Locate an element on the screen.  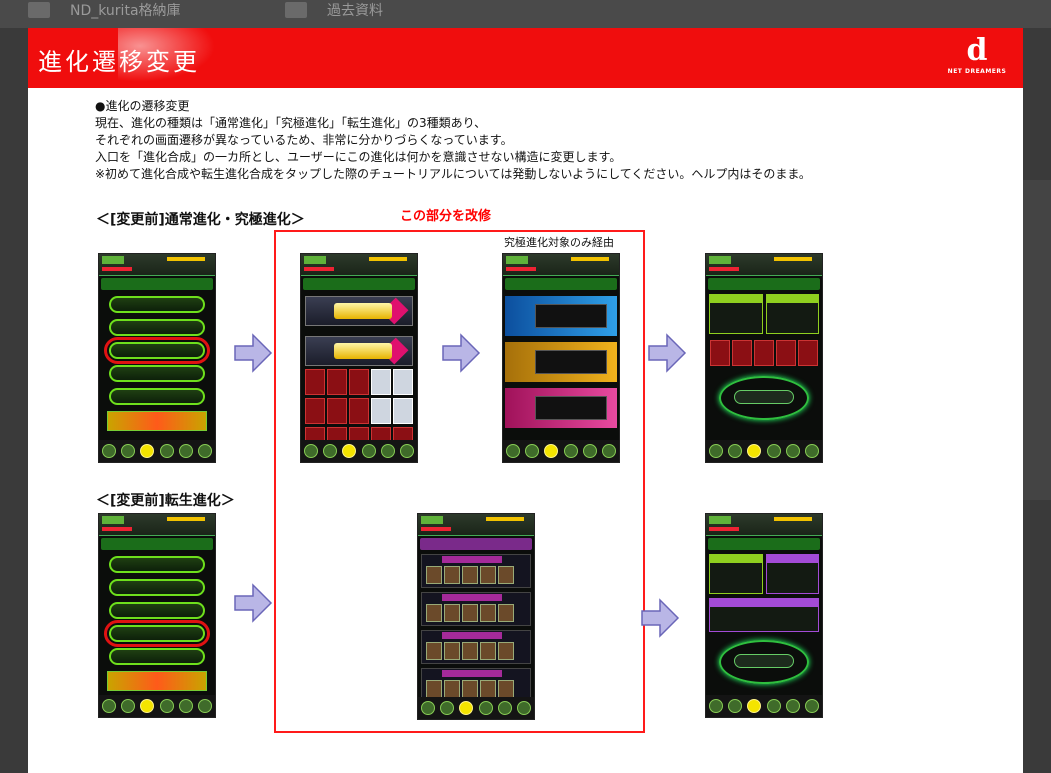
screenshot-main-menu is located at coordinates (157, 358).